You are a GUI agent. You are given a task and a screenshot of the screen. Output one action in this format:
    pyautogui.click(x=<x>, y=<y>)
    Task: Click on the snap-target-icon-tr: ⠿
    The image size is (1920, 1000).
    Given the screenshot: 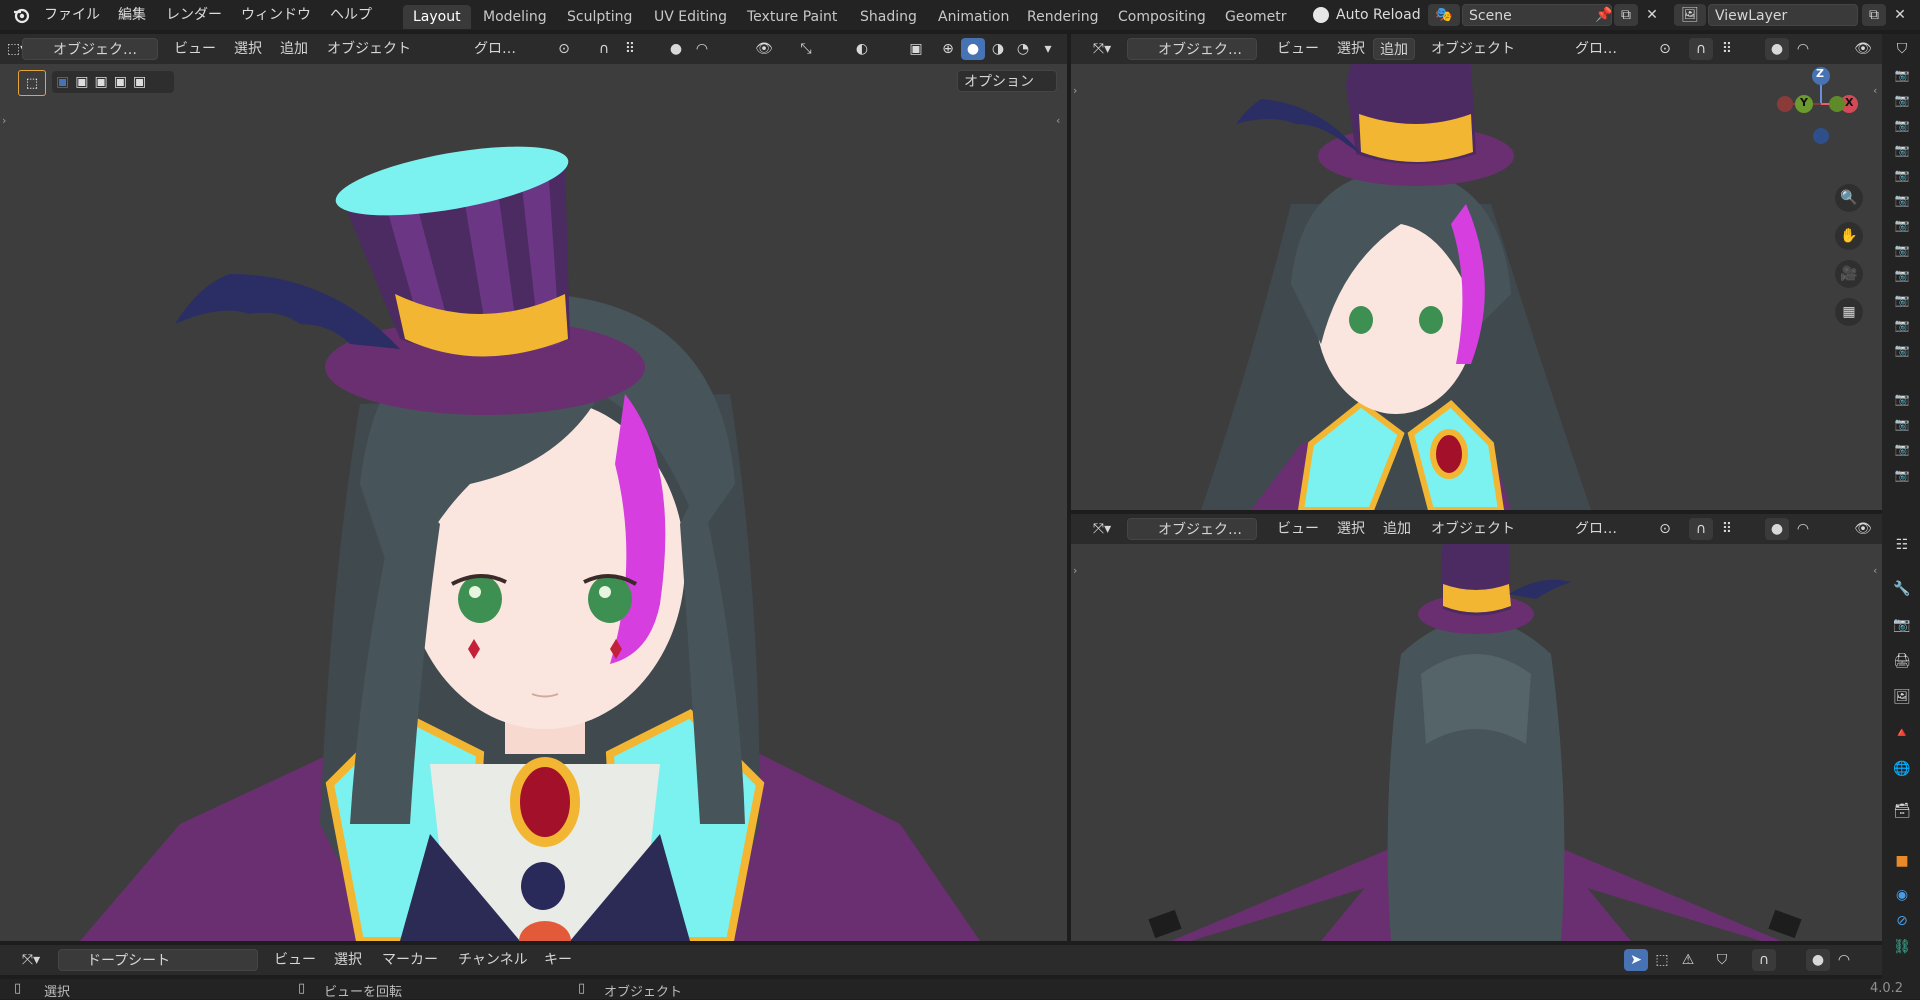 What is the action you would take?
    pyautogui.click(x=1727, y=49)
    